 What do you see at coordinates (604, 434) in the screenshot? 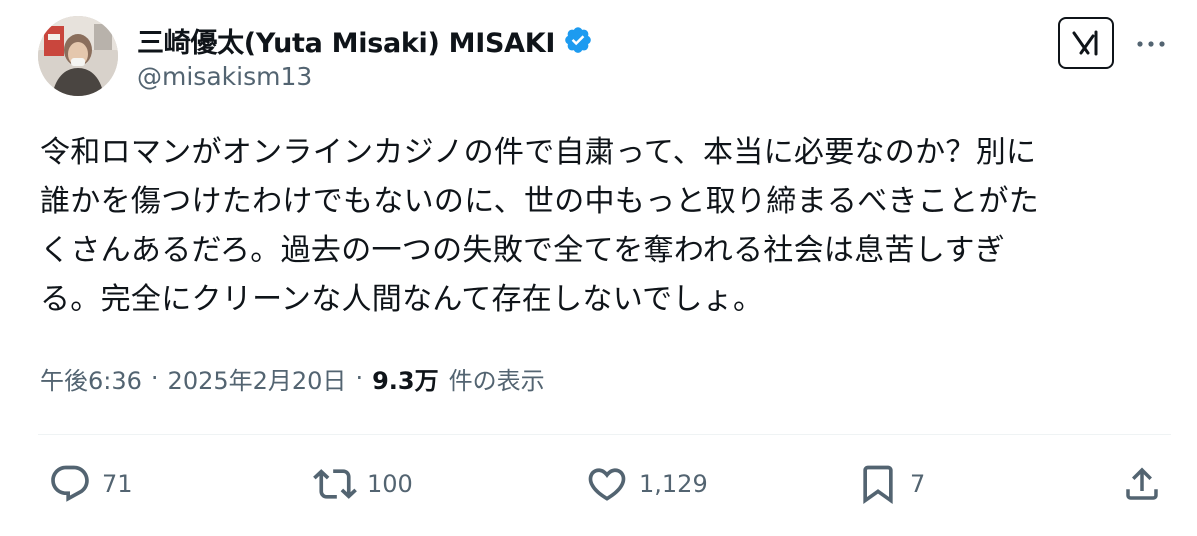
I see `divider` at bounding box center [604, 434].